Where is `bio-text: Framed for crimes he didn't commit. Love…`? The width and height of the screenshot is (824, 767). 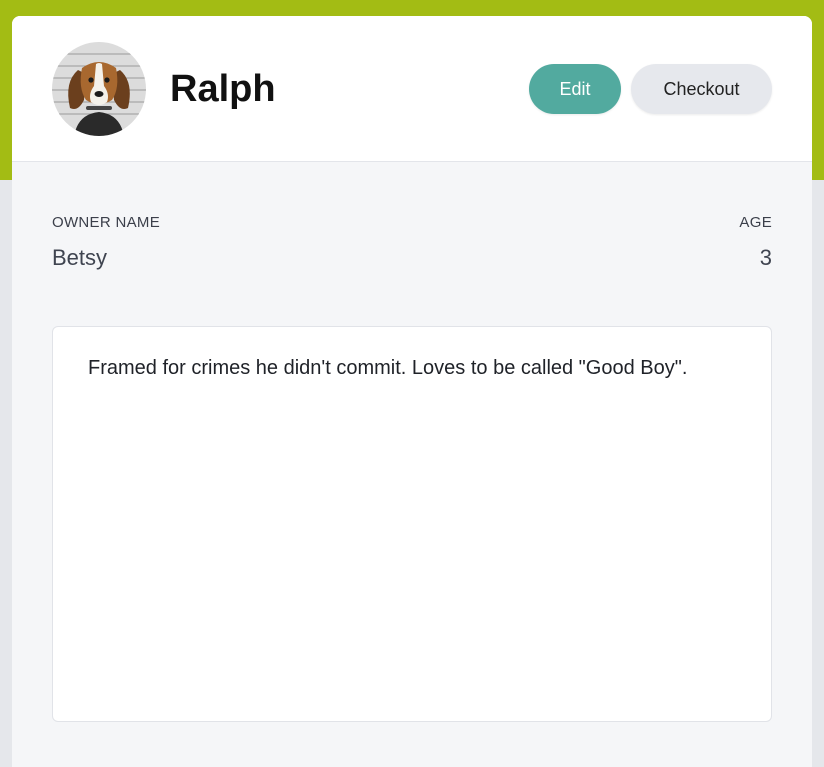 bio-text: Framed for crimes he didn't commit. Love… is located at coordinates (388, 368).